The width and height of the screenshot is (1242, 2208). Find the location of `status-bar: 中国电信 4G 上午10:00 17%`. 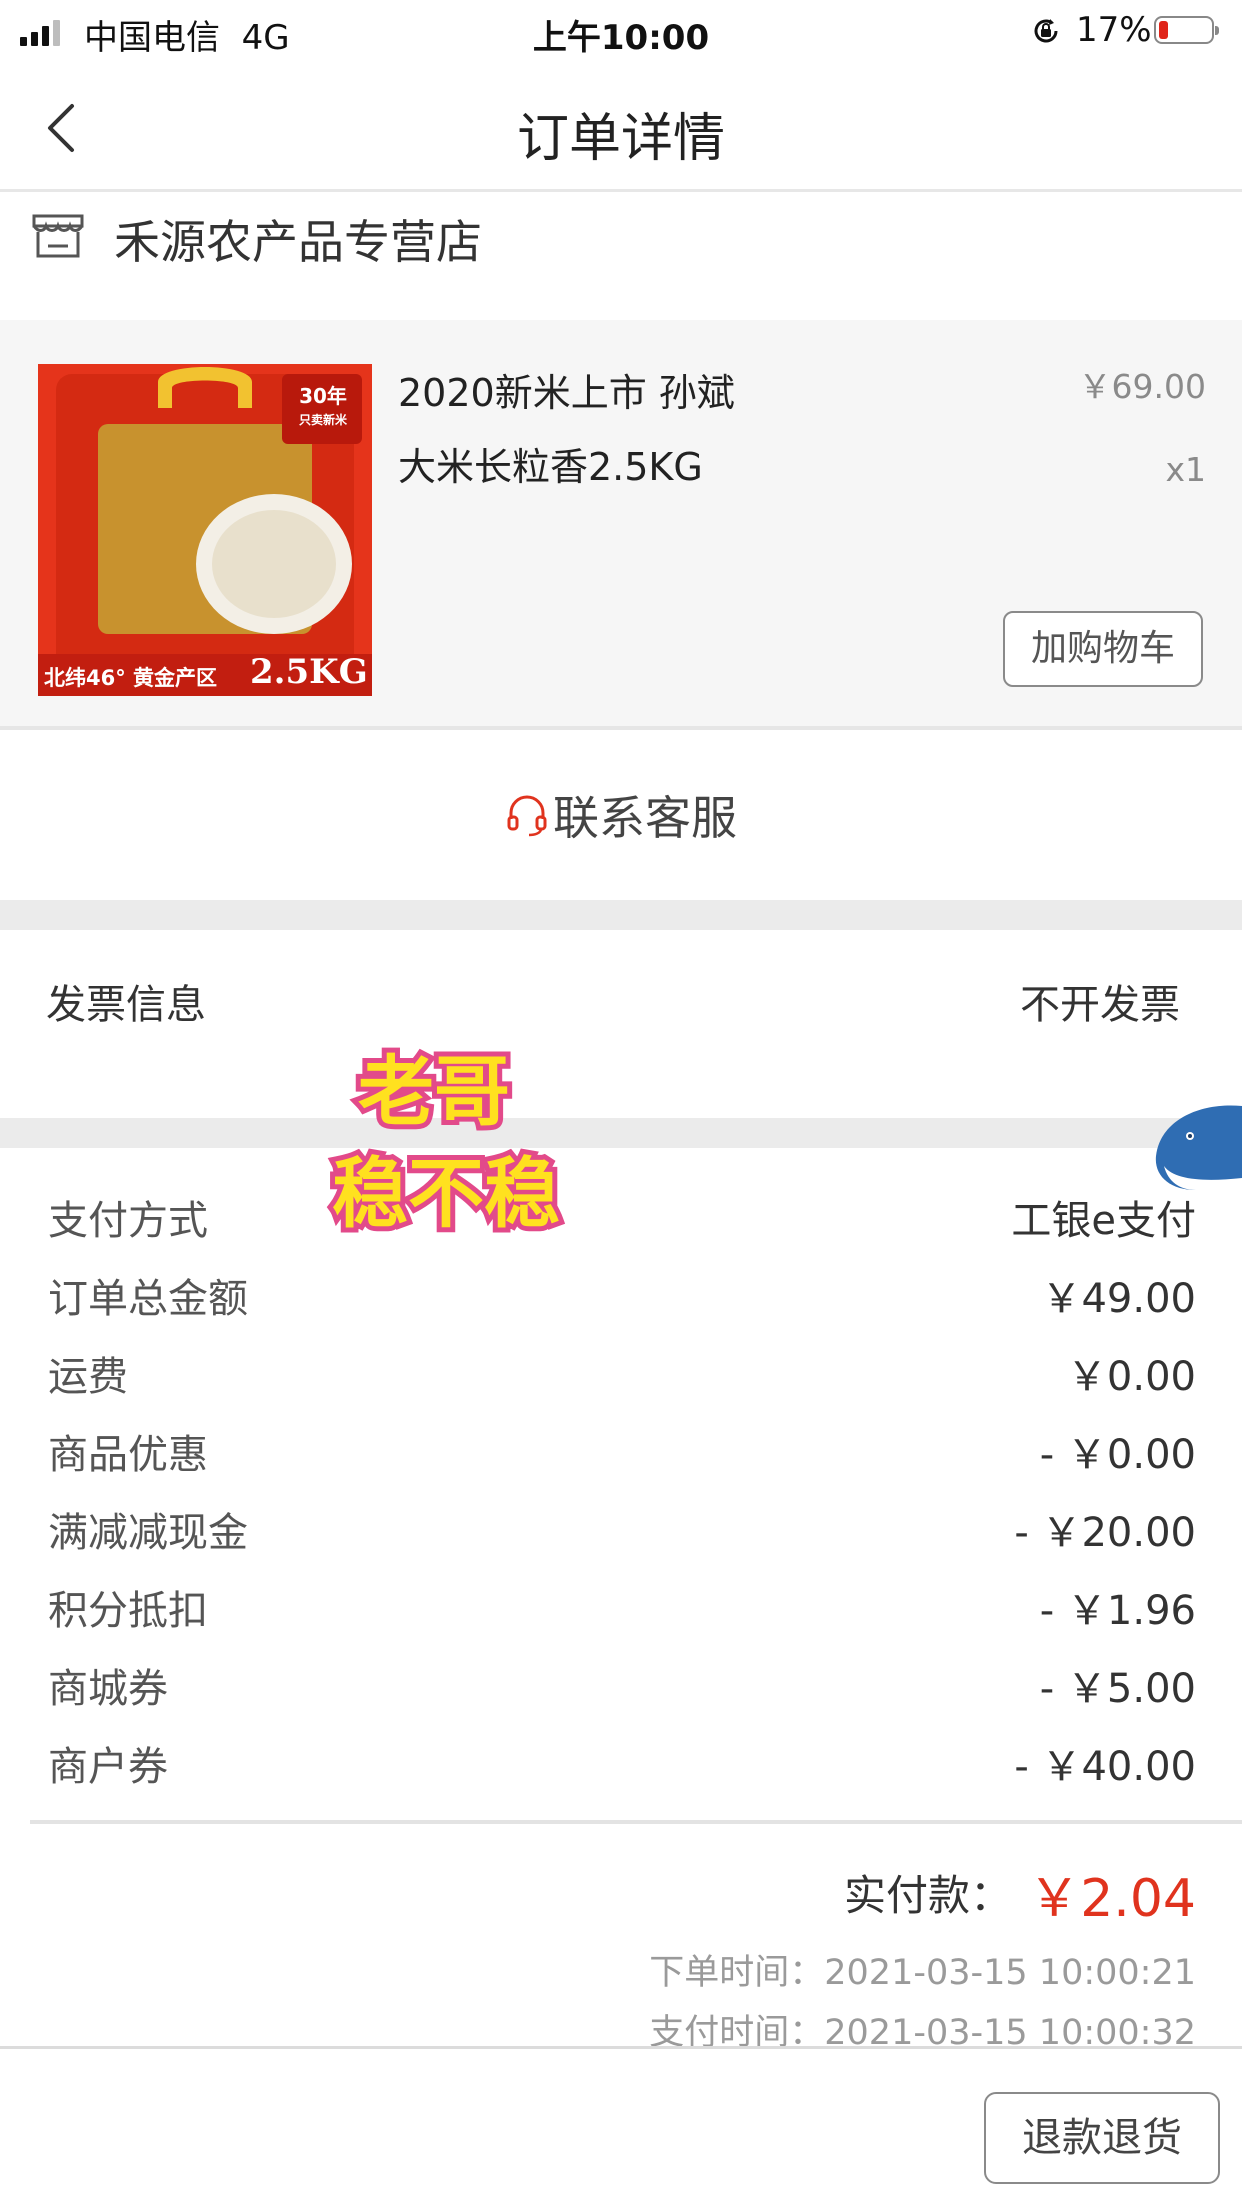

status-bar: 中国电信 4G 上午10:00 17% is located at coordinates (621, 31).